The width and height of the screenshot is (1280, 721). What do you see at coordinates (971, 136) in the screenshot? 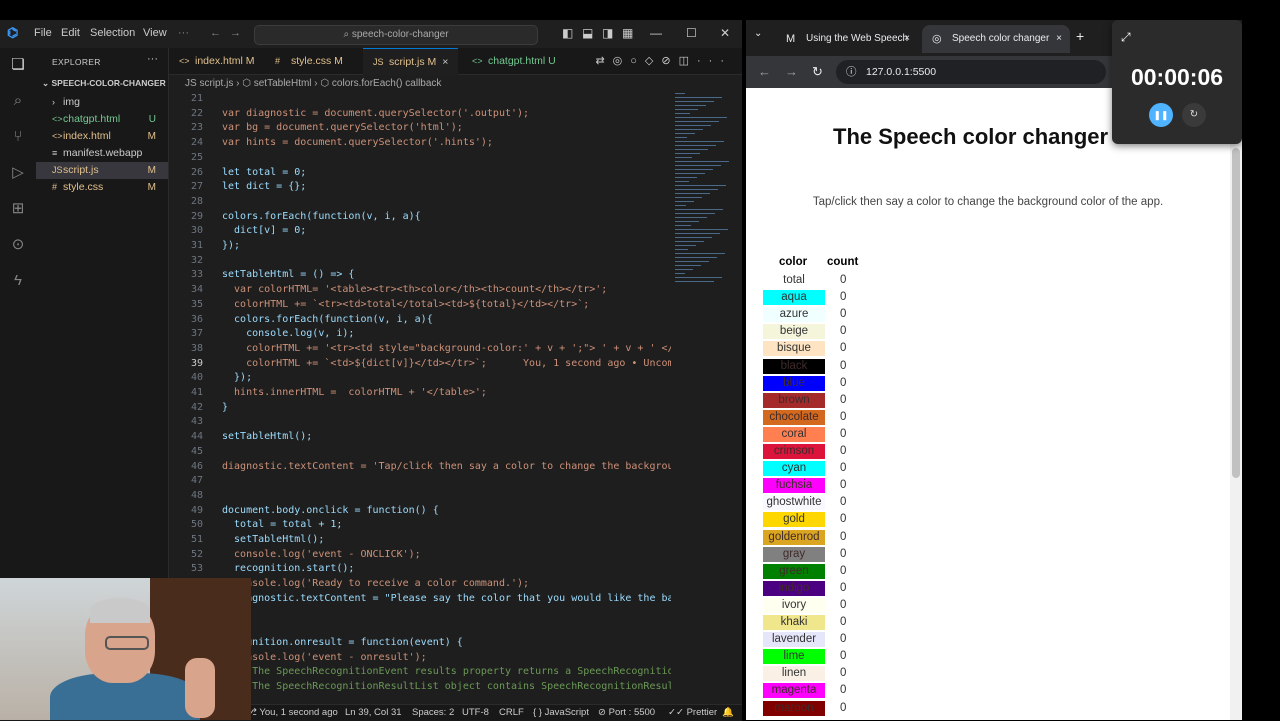
I see `page-title: The Speech color changer` at bounding box center [971, 136].